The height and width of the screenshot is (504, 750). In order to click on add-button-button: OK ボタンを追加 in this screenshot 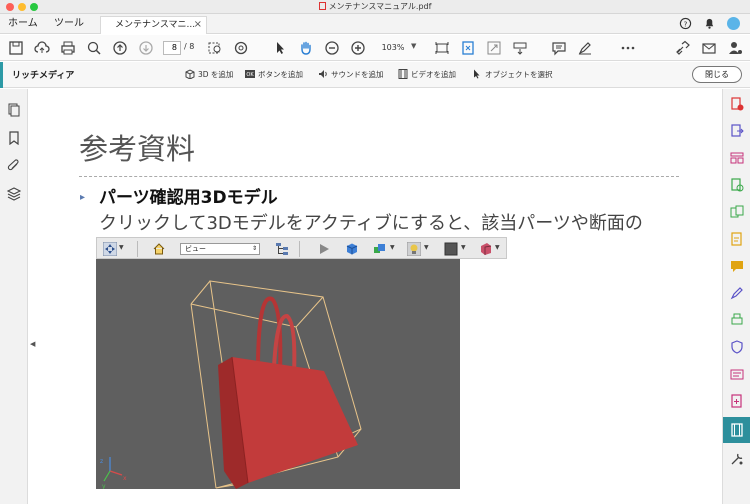, I will do `click(274, 74)`.